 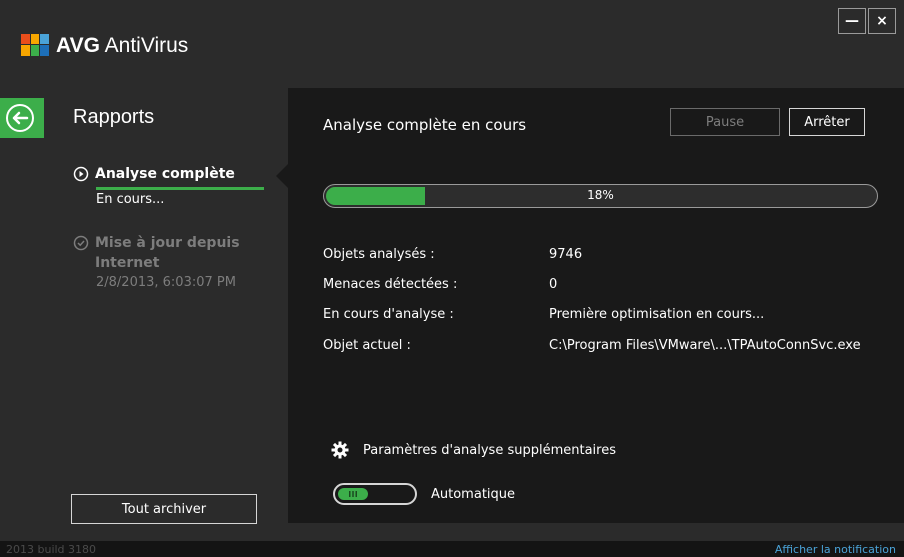 I want to click on report-item-date: 2/8/2013, 6:03:07 PM, so click(x=166, y=282).